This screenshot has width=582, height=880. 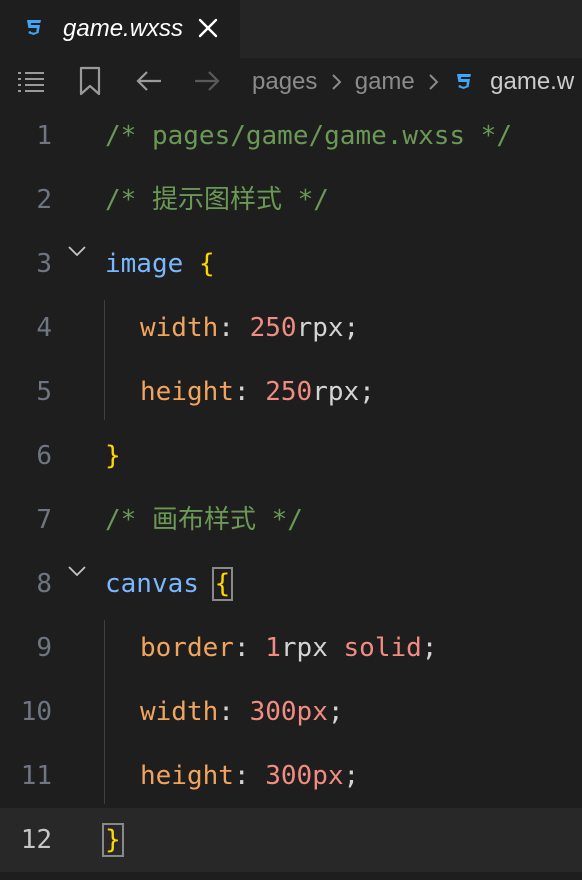 I want to click on line-number: 5, so click(x=44, y=392).